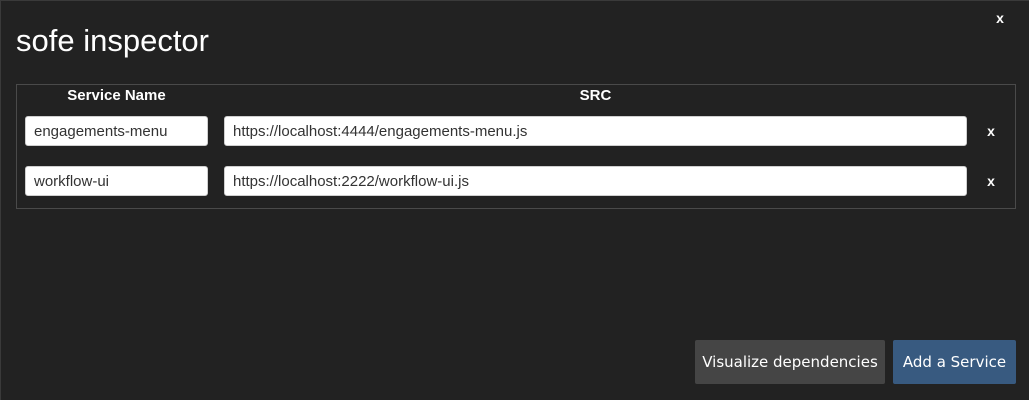 The height and width of the screenshot is (400, 1029). What do you see at coordinates (112, 40) in the screenshot?
I see `panel-title: sofe inspector` at bounding box center [112, 40].